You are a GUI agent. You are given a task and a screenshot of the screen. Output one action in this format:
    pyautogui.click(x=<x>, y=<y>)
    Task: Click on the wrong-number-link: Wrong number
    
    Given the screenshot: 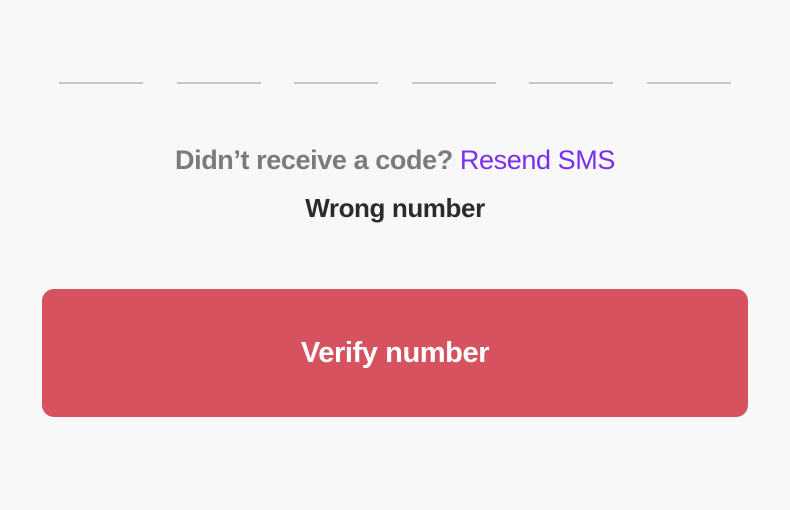 What is the action you would take?
    pyautogui.click(x=395, y=208)
    